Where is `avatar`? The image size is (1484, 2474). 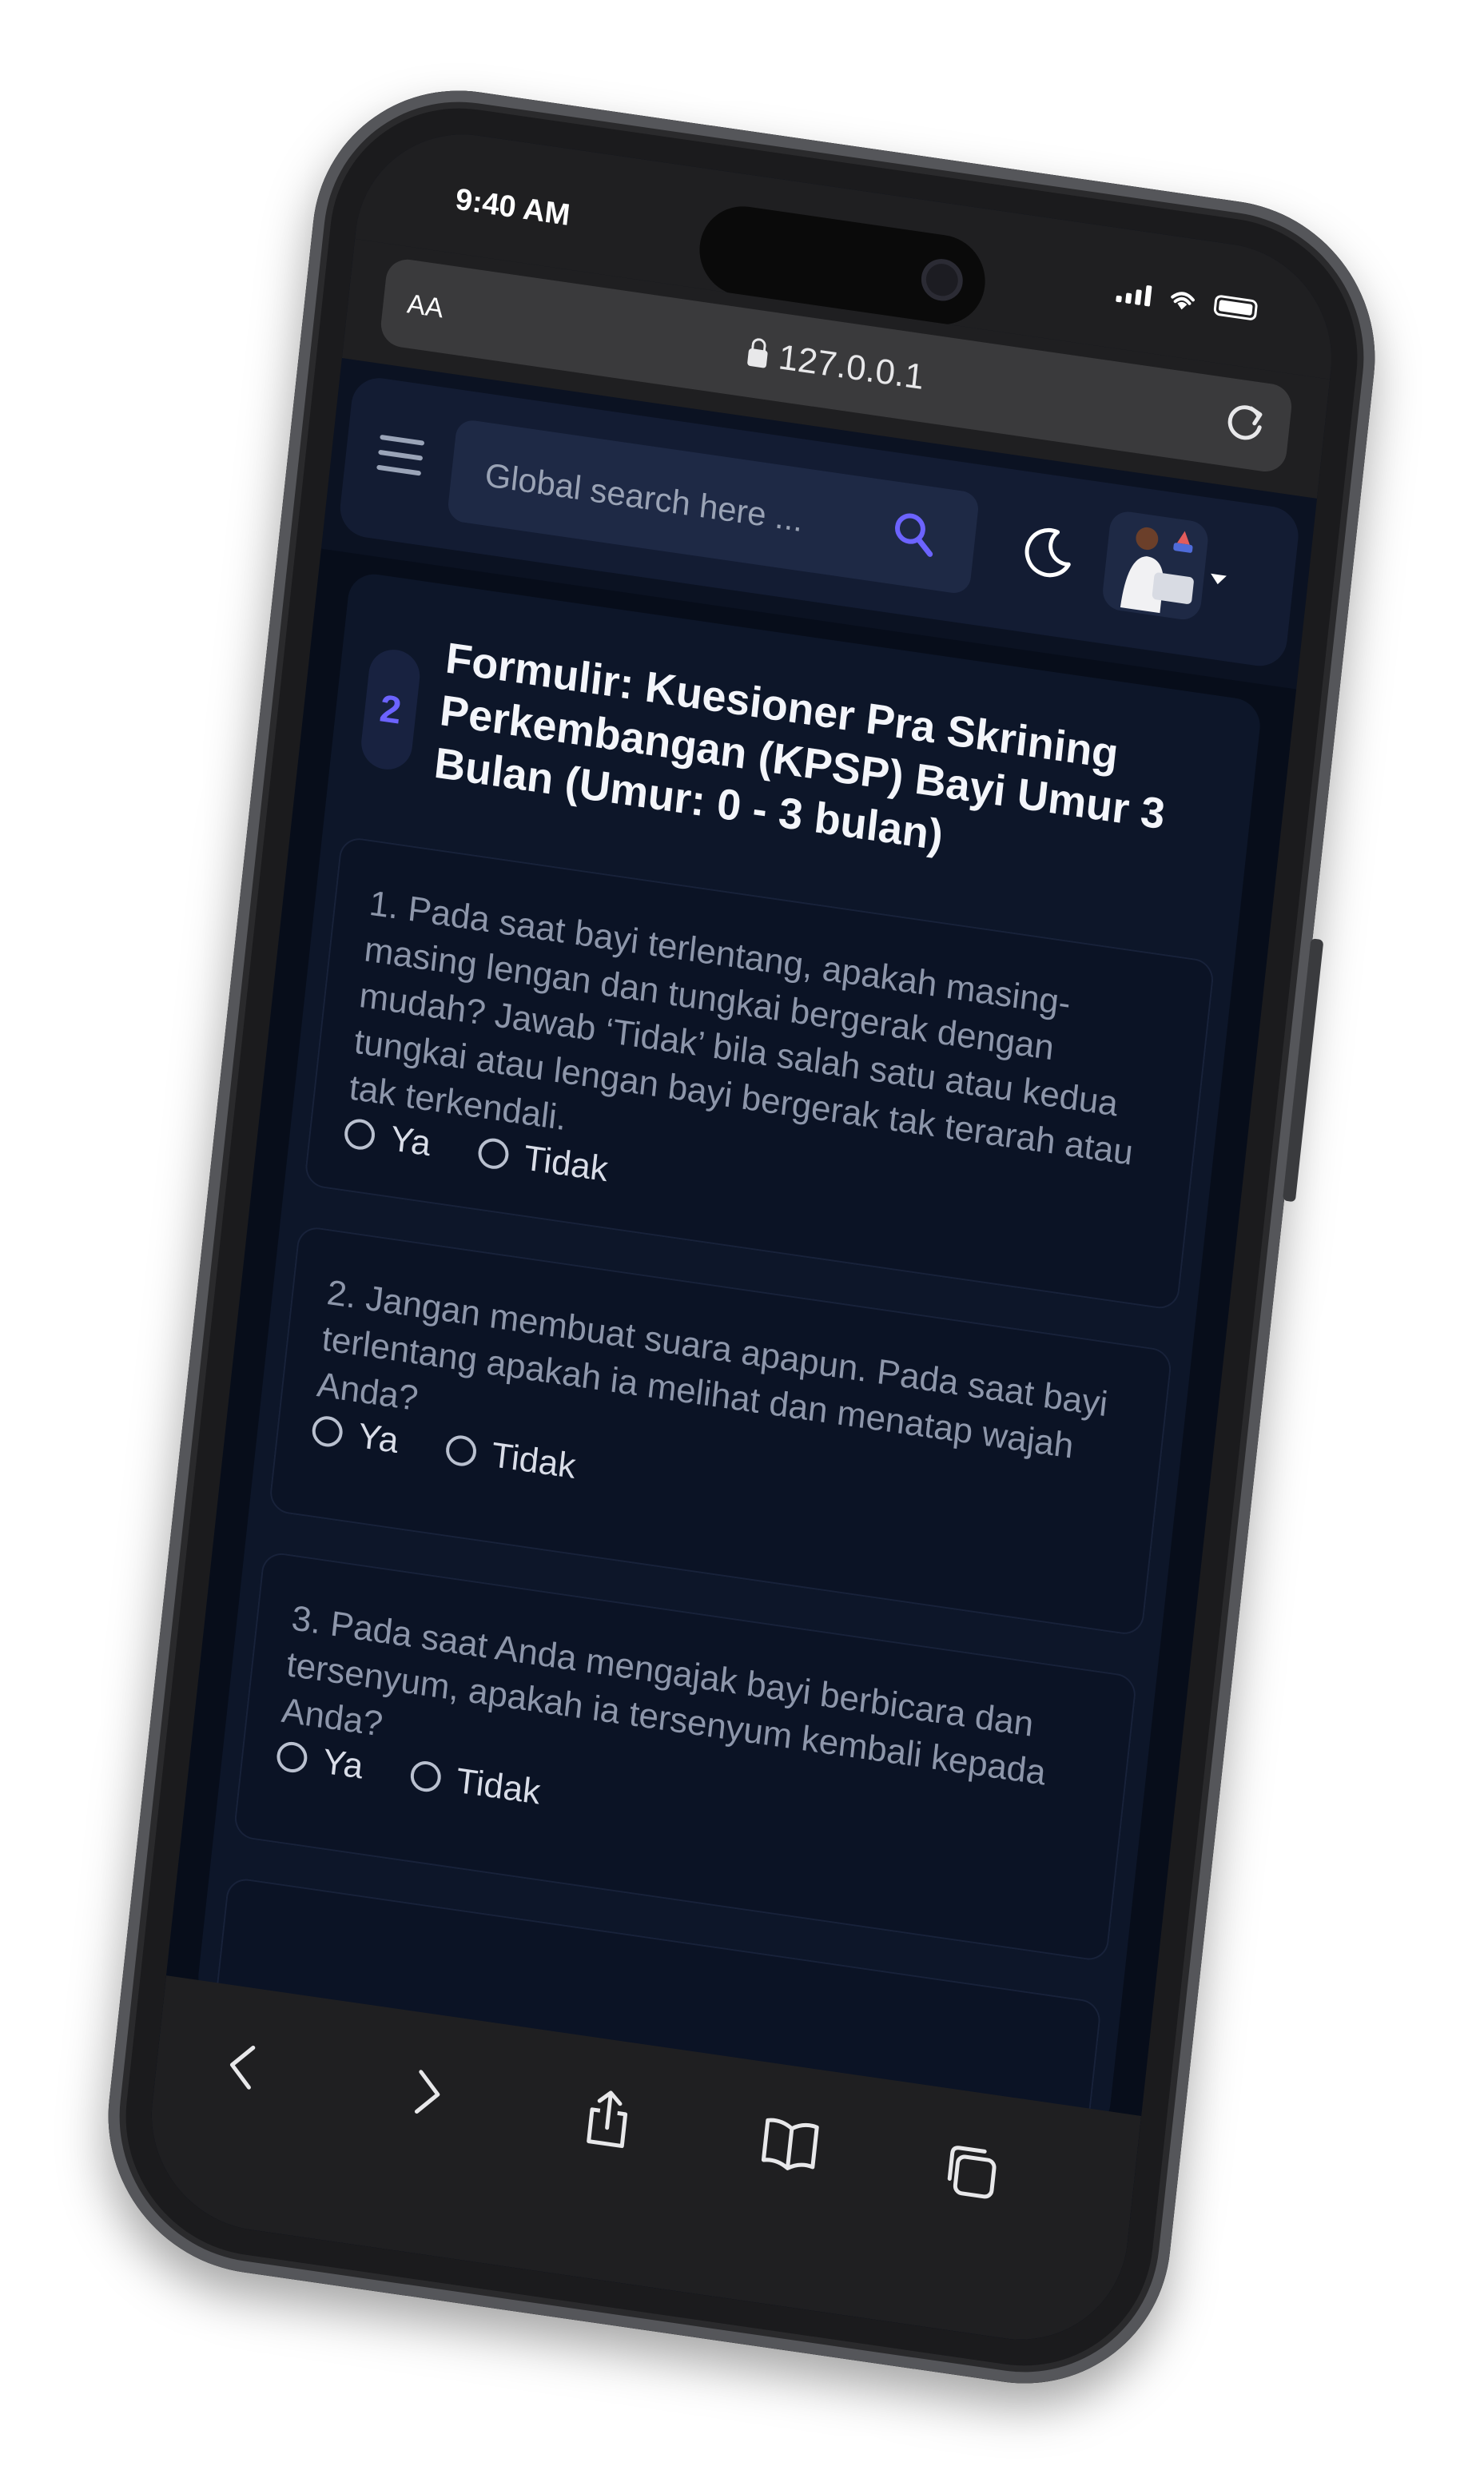 avatar is located at coordinates (1155, 565).